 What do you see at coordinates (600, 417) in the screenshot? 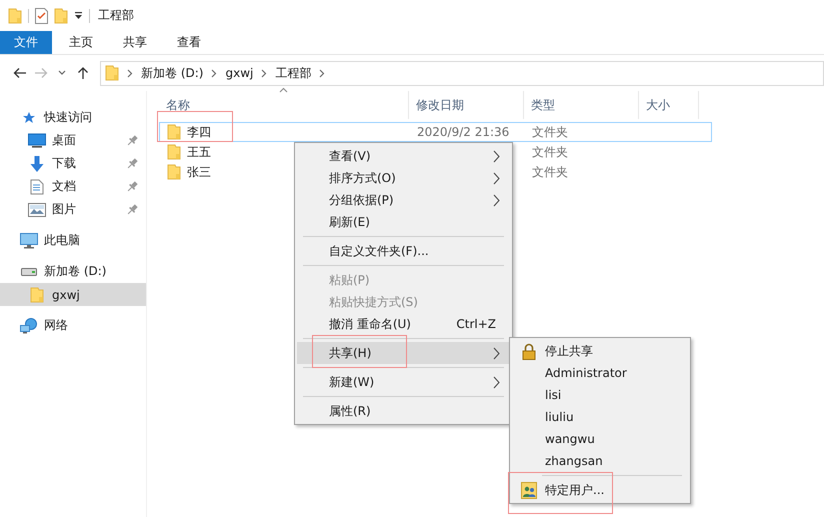
I see `submenu-item: liuliu` at bounding box center [600, 417].